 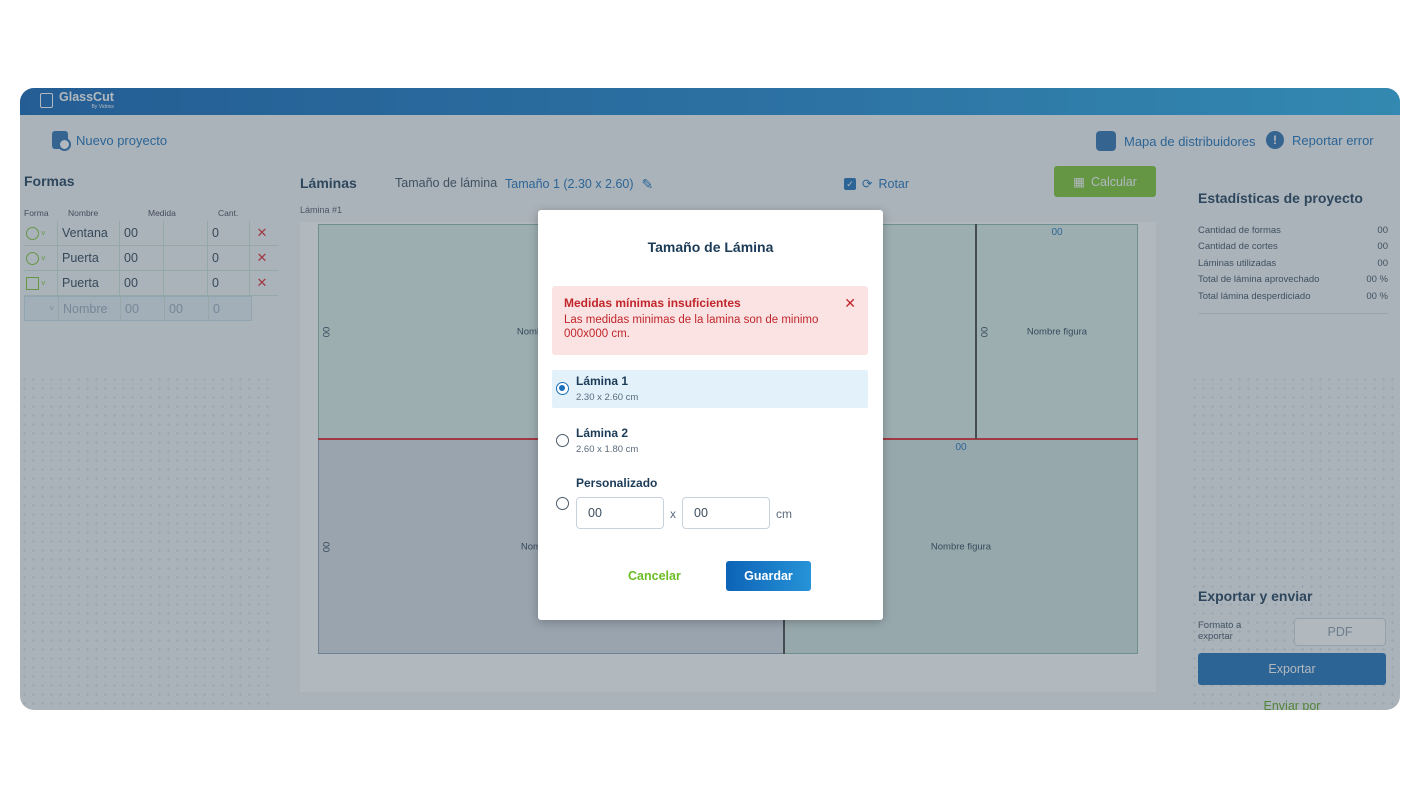 What do you see at coordinates (607, 449) in the screenshot?
I see `option-size: 2.60 x 1.80 cm` at bounding box center [607, 449].